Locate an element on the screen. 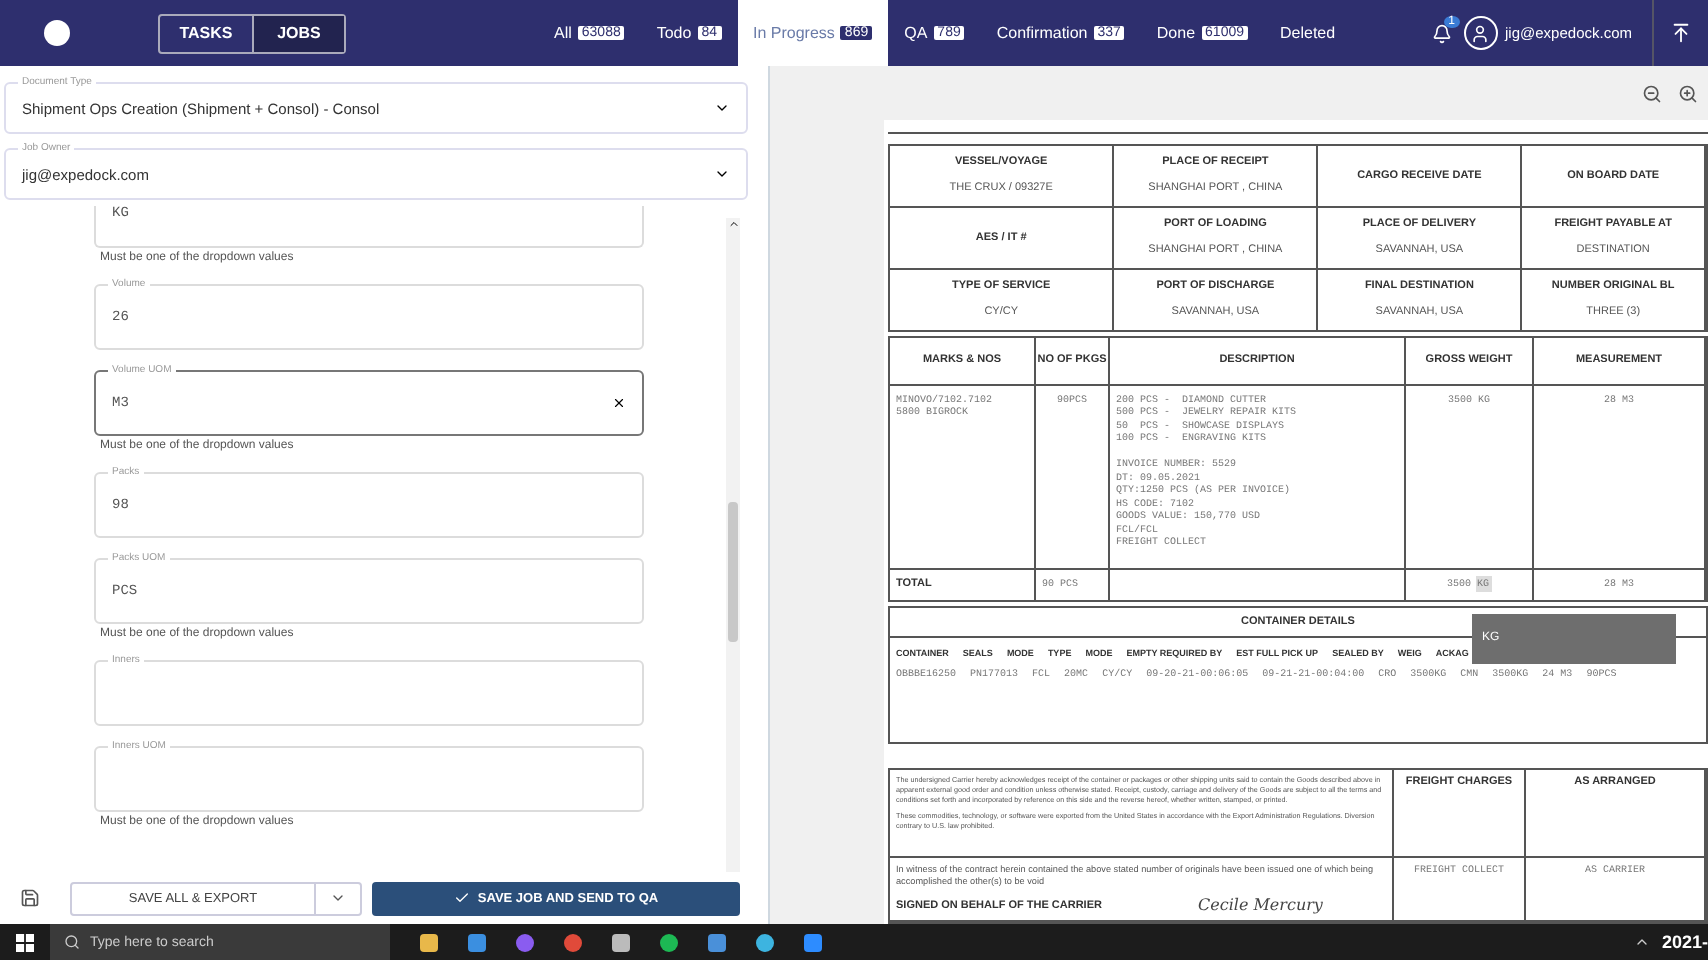 Image resolution: width=1708 pixels, height=960 pixels. save-icon is located at coordinates (30, 898).